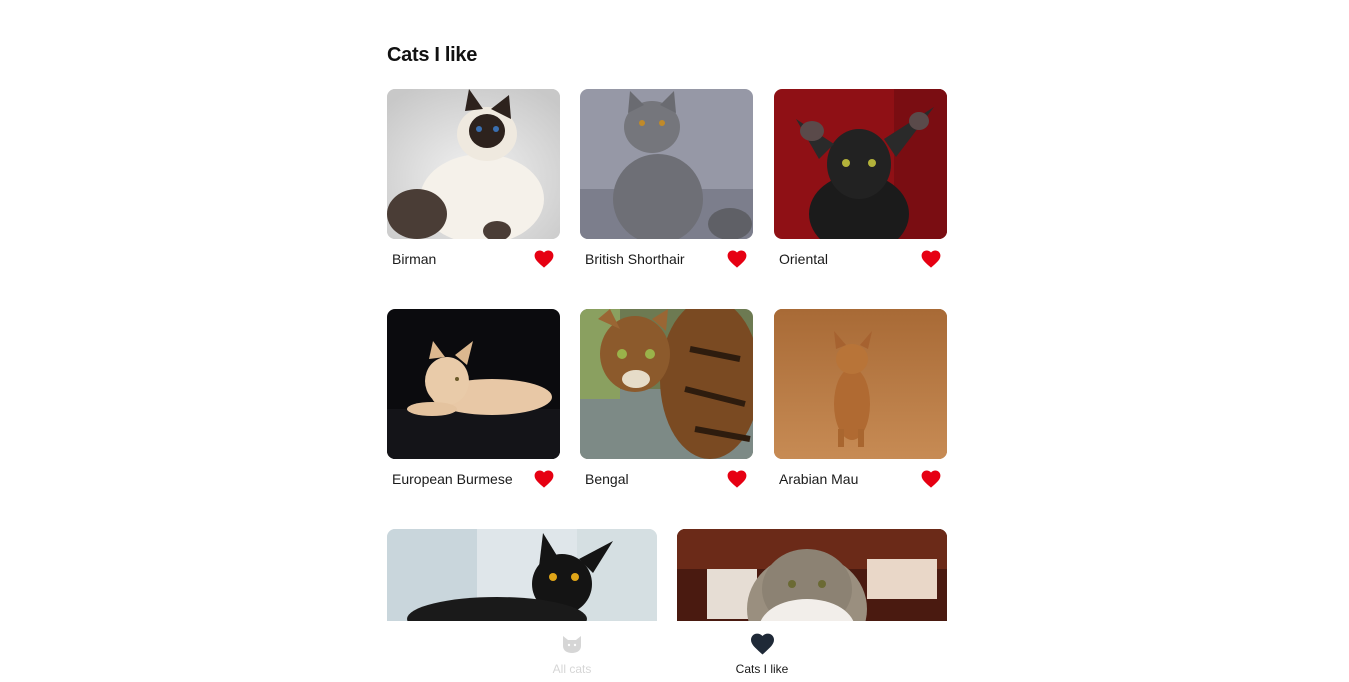 The height and width of the screenshot is (682, 1349). Describe the element at coordinates (674, 651) in the screenshot. I see `bottom-tab-bar: All cats Cats I like` at that location.